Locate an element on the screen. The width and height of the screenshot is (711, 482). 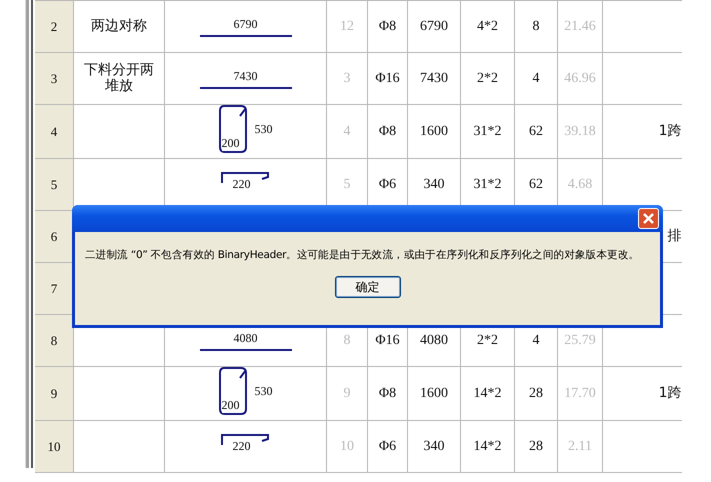
table-cell-text: 两边对称 is located at coordinates (119, 26).